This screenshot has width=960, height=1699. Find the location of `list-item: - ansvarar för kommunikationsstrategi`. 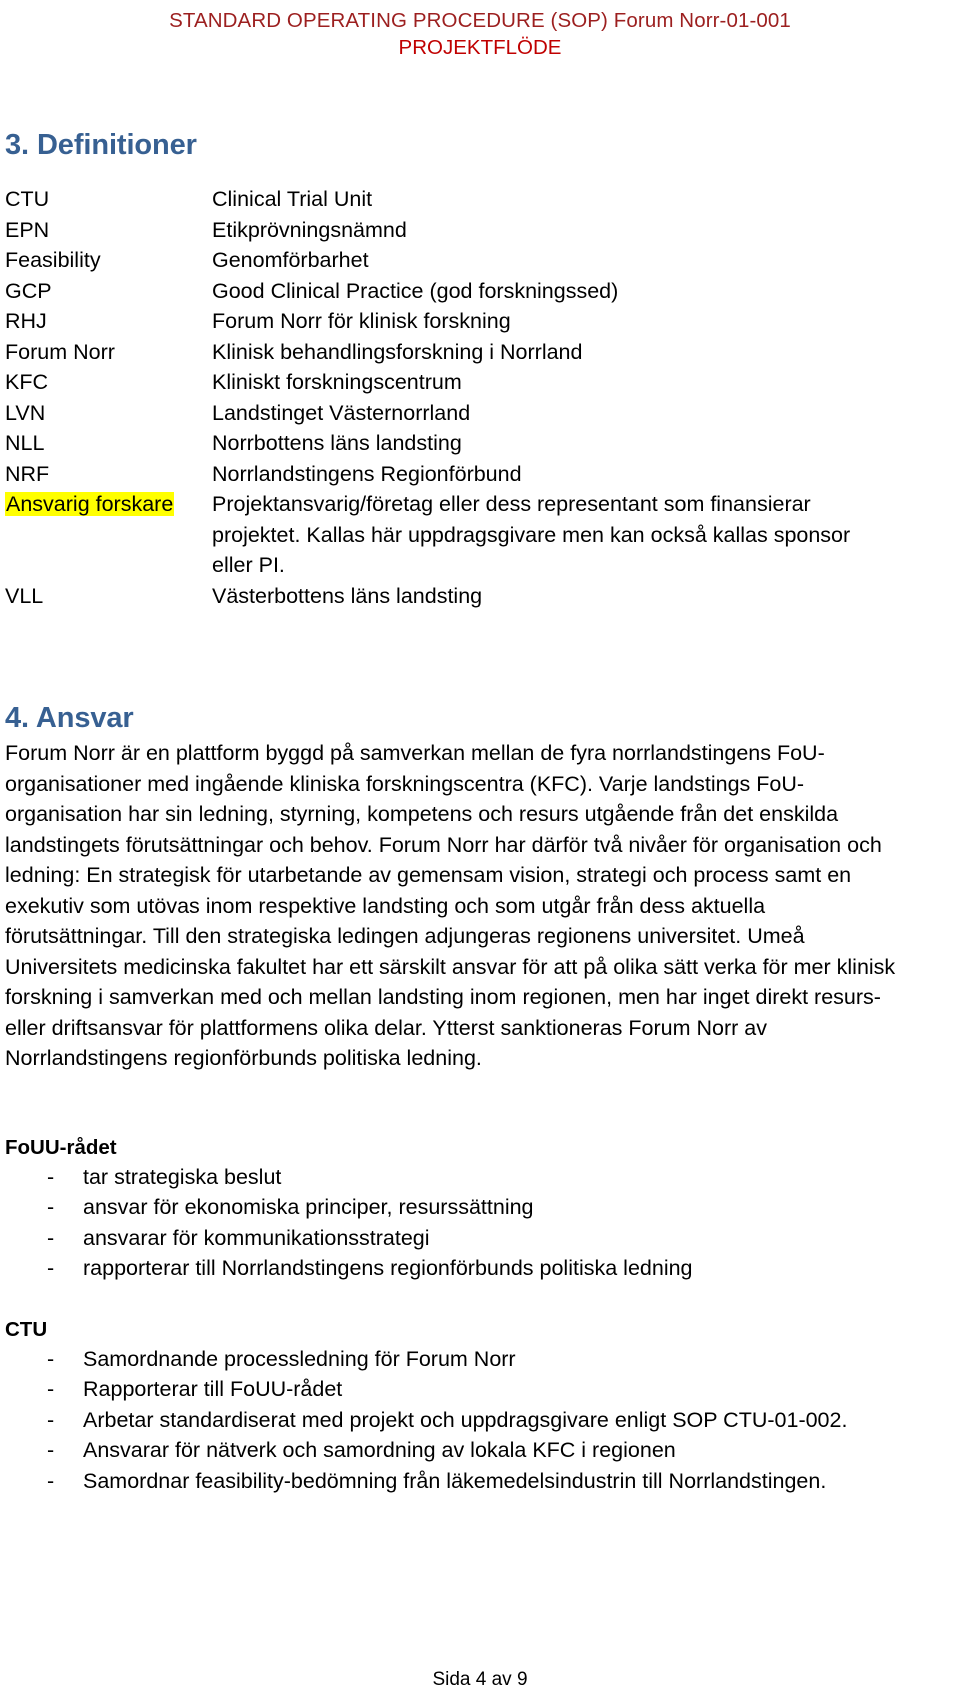

list-item: - ansvarar för kommunikationsstrategi is located at coordinates (457, 1238).